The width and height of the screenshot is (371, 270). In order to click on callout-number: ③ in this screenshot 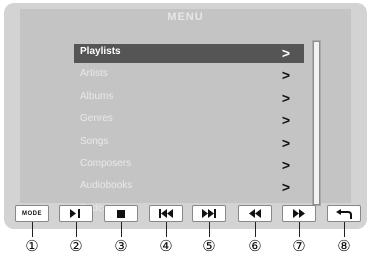, I will do `click(121, 246)`.